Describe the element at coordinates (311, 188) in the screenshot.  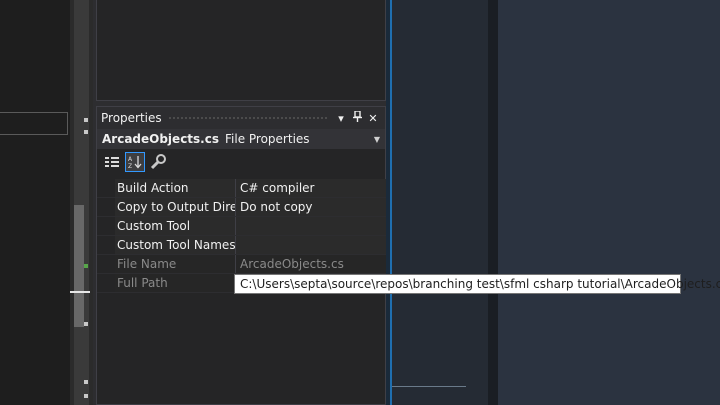
I see `property-value: C# compiler` at that location.